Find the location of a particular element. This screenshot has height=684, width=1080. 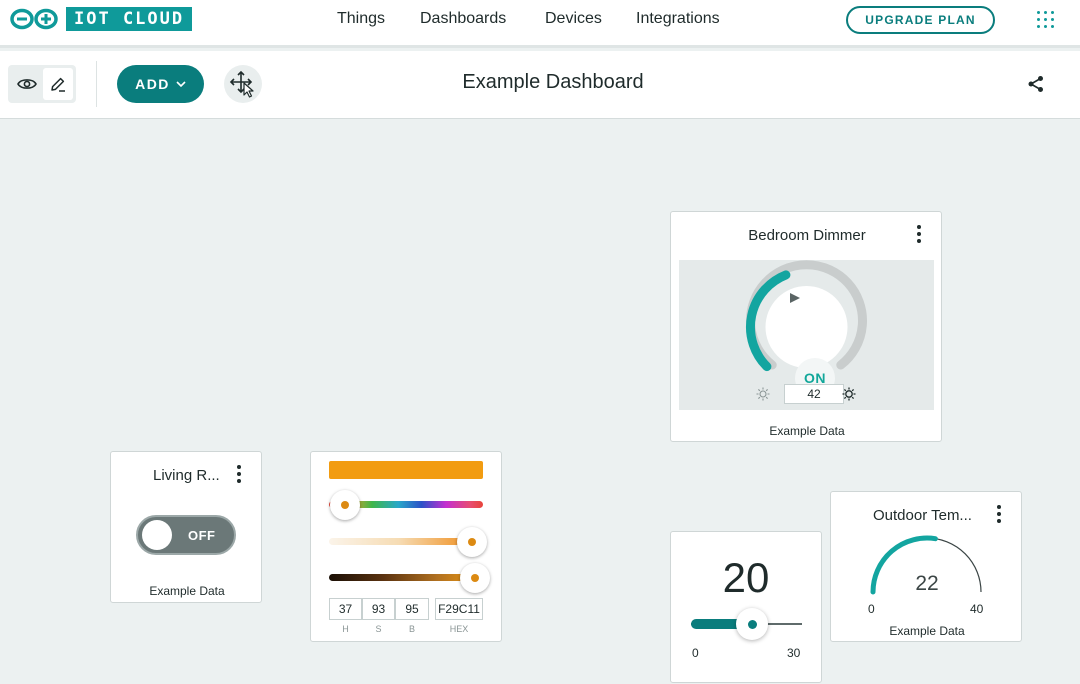

dimmer-control-area: ON 42 is located at coordinates (806, 335).